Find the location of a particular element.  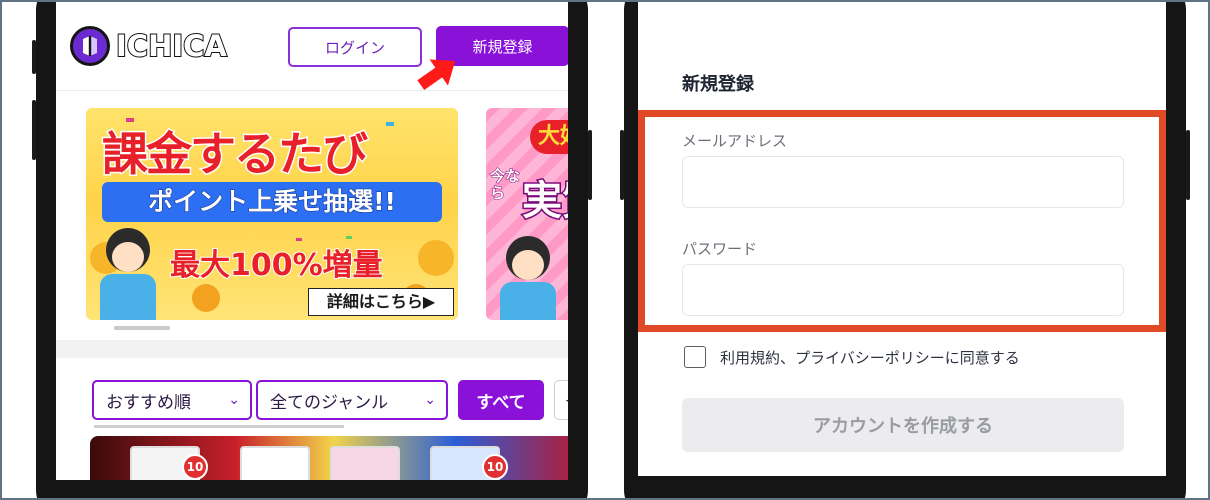

signup-form-title: 新規登録 is located at coordinates (718, 84).